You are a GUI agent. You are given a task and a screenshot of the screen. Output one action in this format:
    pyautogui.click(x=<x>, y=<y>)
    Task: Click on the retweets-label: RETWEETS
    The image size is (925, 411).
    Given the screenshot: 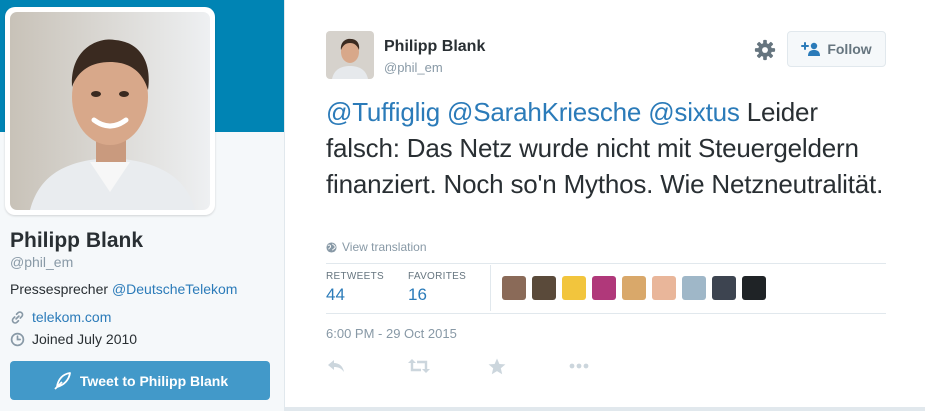 What is the action you would take?
    pyautogui.click(x=355, y=276)
    